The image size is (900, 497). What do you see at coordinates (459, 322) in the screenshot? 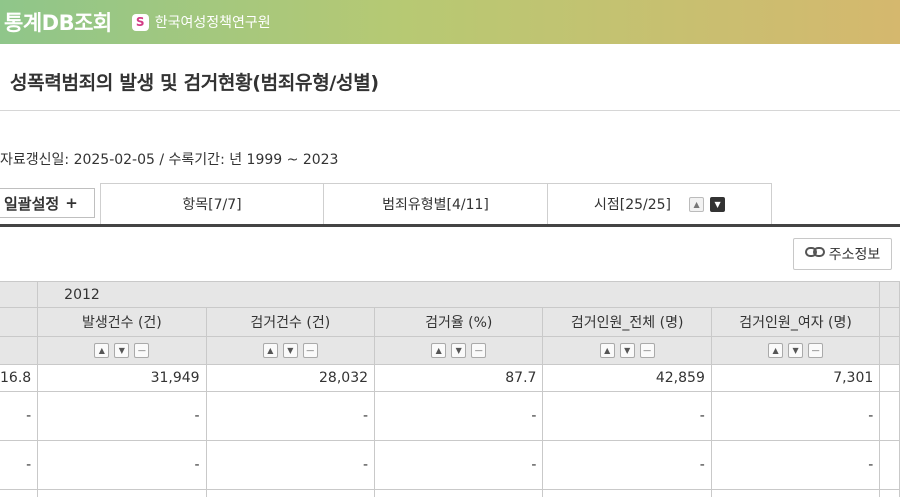
I see `column-header: 검거율 (%)` at bounding box center [459, 322].